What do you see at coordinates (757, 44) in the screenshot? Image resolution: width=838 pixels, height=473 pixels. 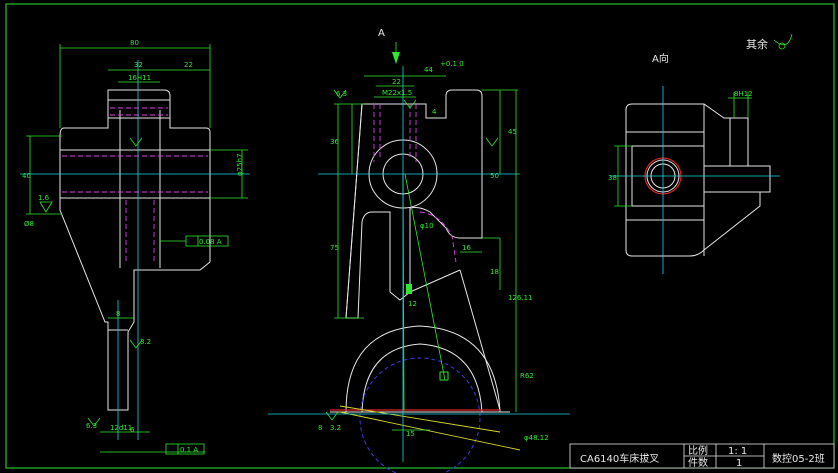 I see `other-surfaces-note: 其余` at bounding box center [757, 44].